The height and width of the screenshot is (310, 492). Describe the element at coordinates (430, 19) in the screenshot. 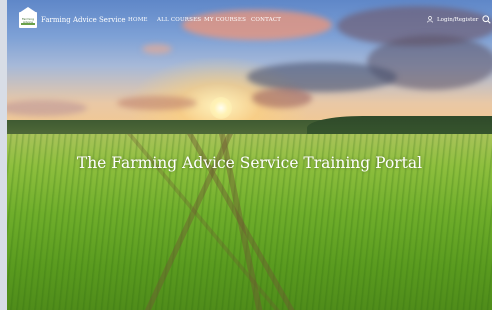

I see `user-icon` at that location.